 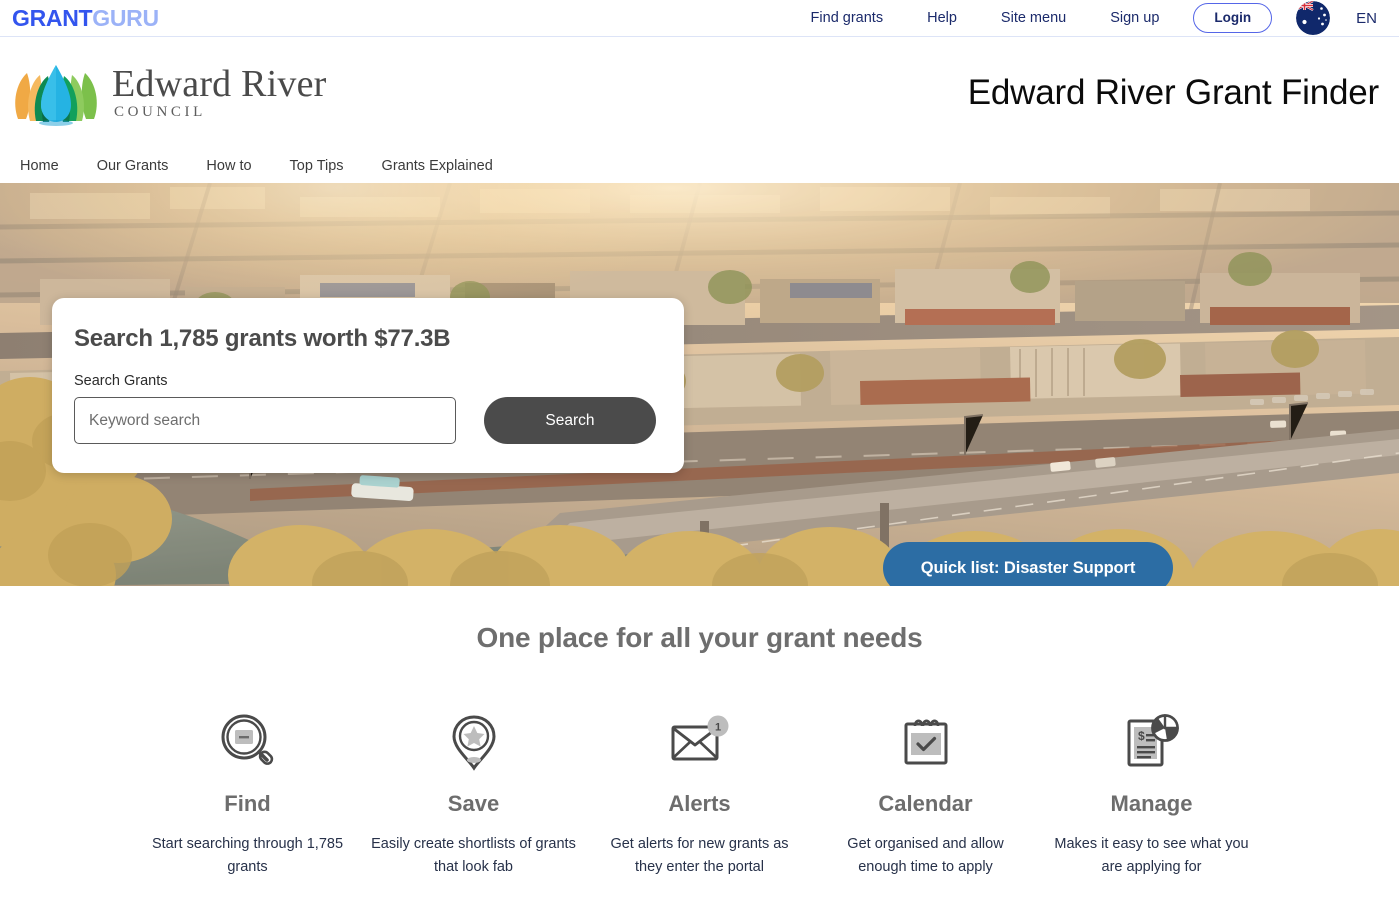 What do you see at coordinates (247, 803) in the screenshot?
I see `feature-title-find: Find` at bounding box center [247, 803].